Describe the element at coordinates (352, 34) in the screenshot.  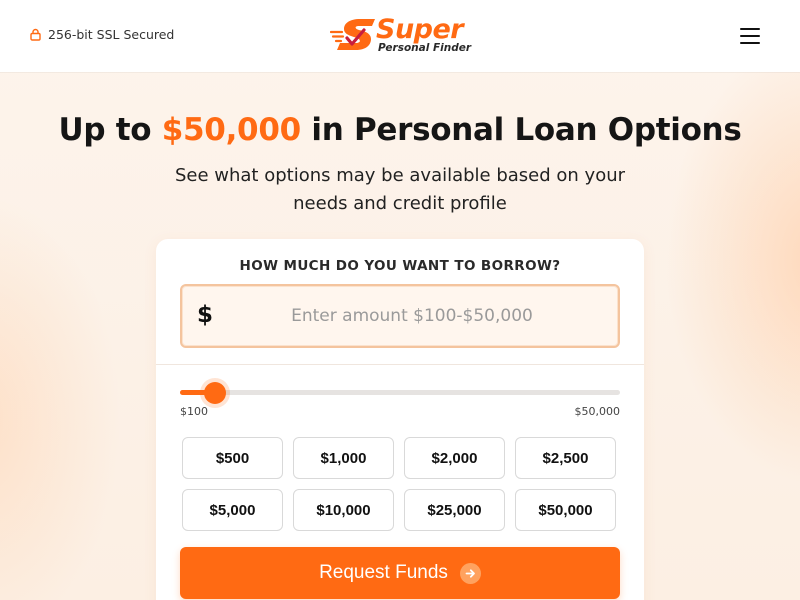
I see `logo-mark-icon` at that location.